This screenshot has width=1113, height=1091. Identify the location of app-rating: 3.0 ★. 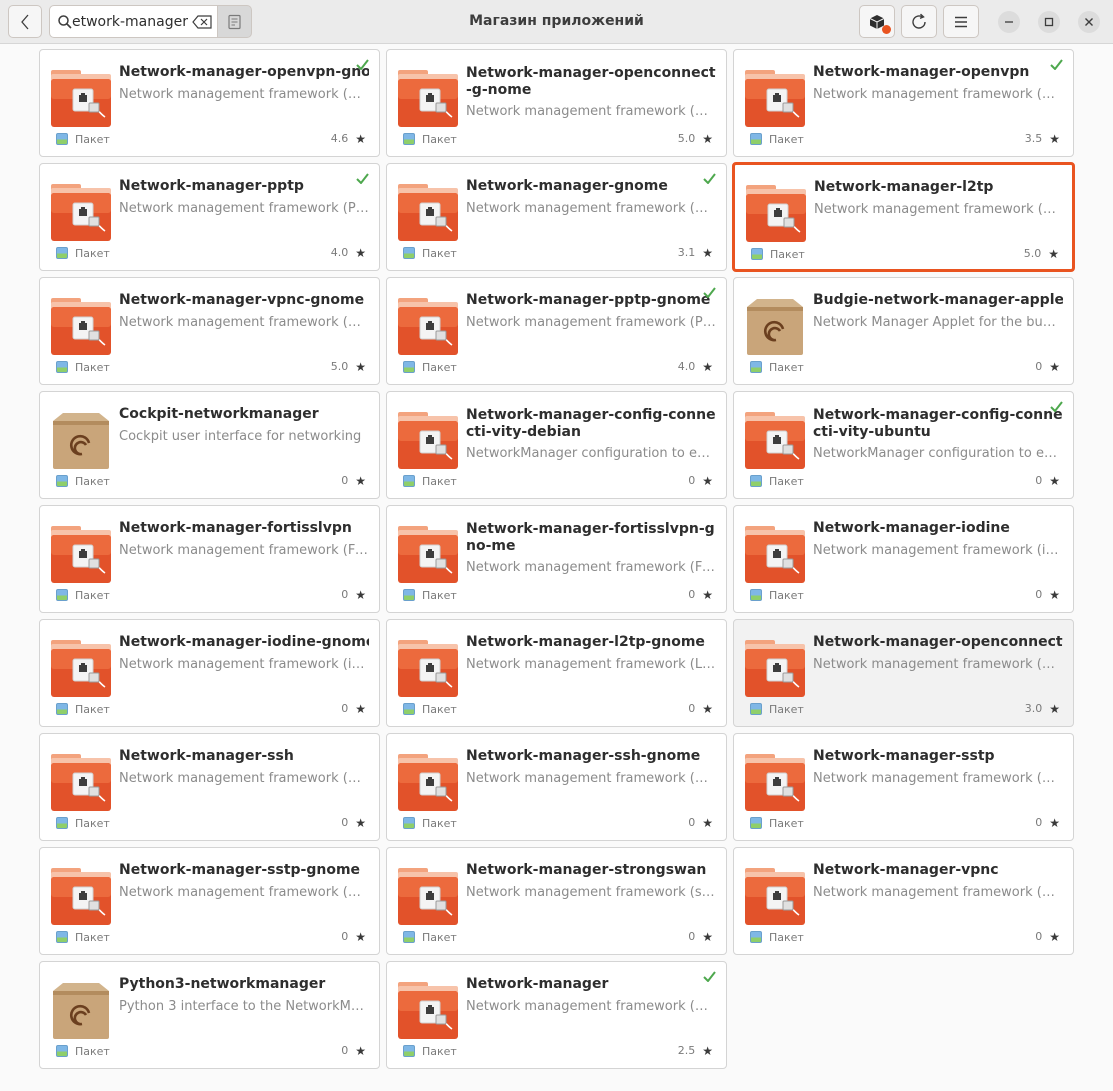
(1042, 708).